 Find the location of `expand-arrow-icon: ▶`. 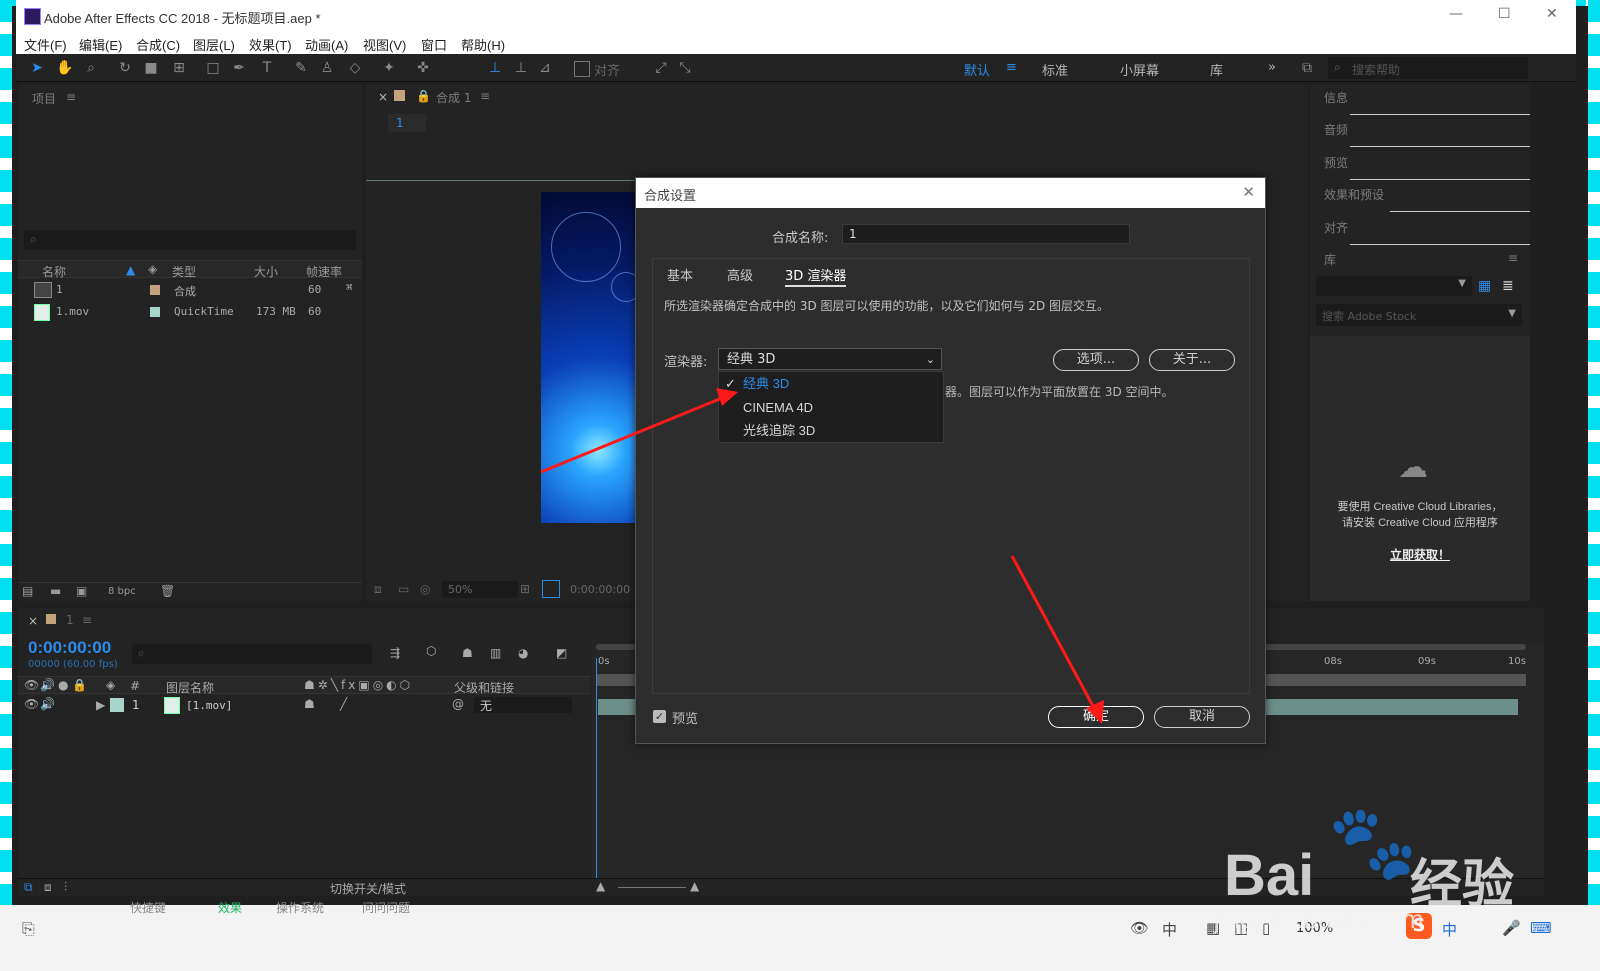

expand-arrow-icon: ▶ is located at coordinates (100, 705).